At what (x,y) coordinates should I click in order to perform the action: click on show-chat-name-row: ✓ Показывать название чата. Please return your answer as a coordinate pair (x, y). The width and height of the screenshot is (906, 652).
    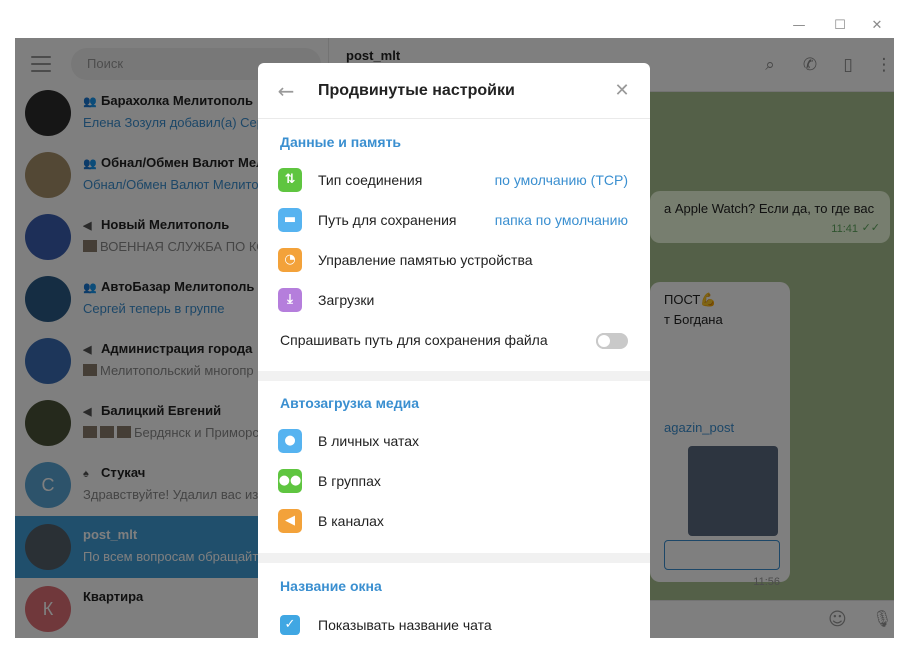
    Looking at the image, I should click on (454, 621).